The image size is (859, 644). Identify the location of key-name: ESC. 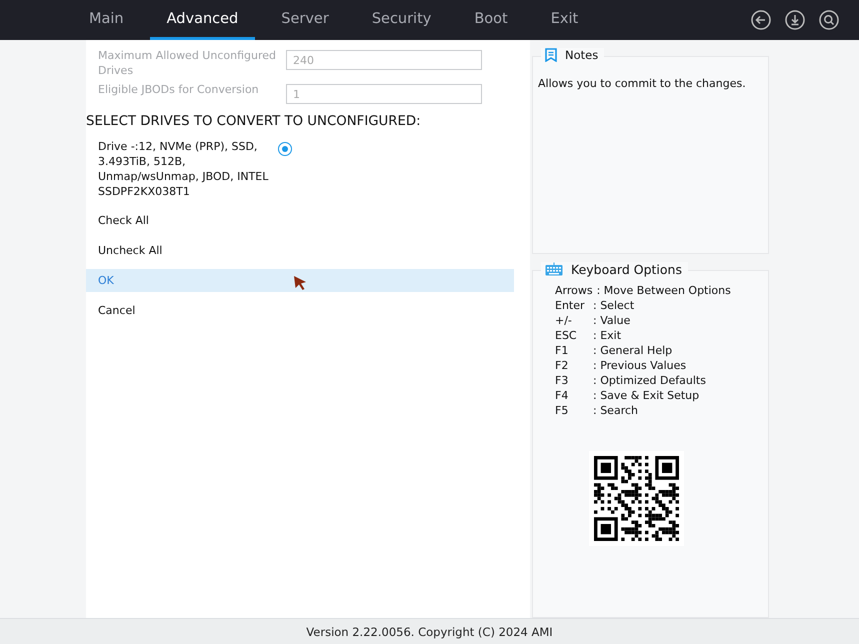
(566, 335).